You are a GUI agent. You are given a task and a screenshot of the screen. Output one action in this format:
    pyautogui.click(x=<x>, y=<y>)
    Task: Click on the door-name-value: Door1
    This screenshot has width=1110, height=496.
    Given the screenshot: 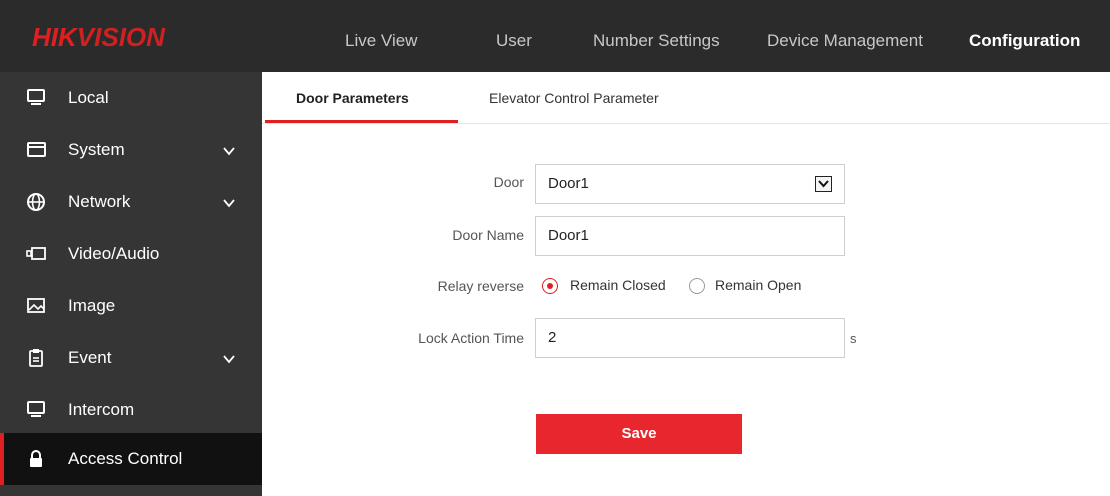 What is the action you would take?
    pyautogui.click(x=568, y=235)
    